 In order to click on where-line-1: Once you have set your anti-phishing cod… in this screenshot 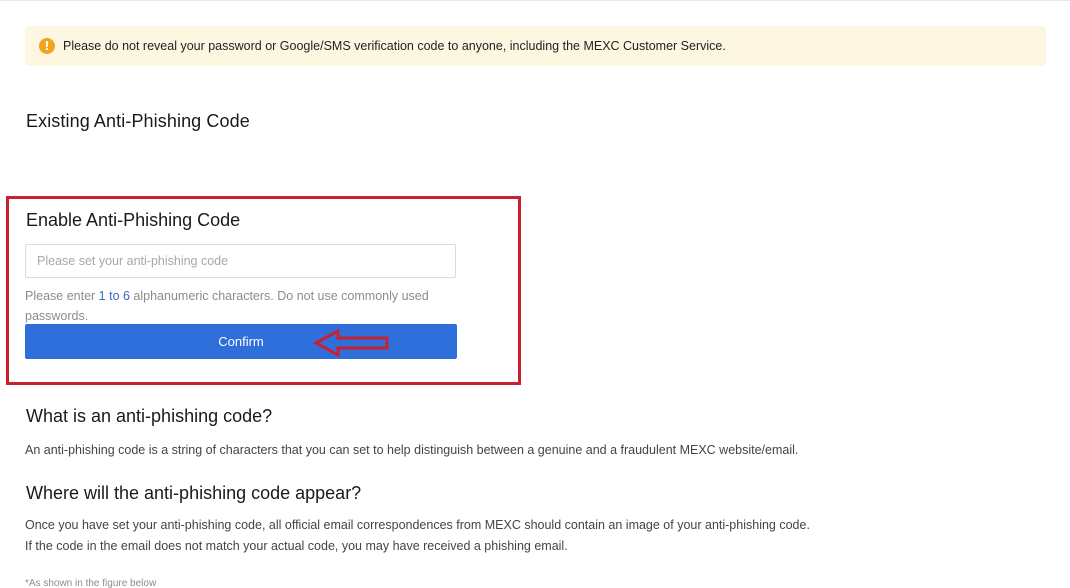, I will do `click(417, 525)`.